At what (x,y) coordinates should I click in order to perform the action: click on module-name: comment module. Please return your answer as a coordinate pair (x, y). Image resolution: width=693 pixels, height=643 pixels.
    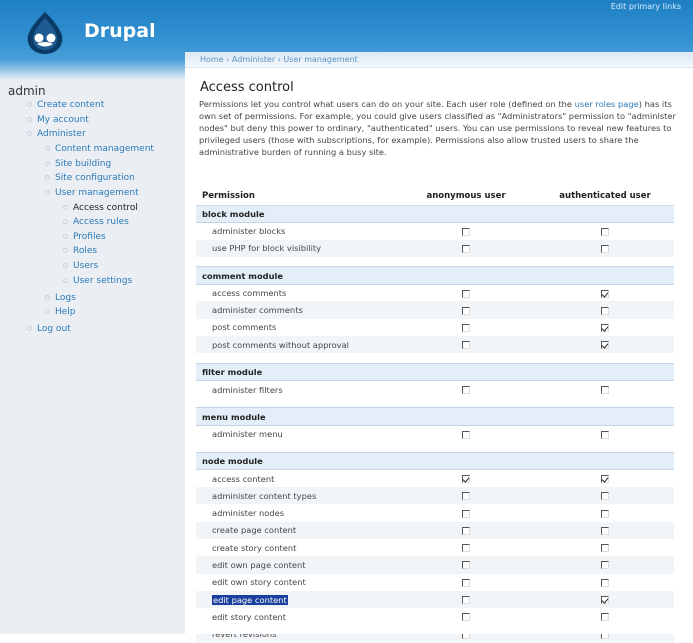
    Looking at the image, I should click on (435, 275).